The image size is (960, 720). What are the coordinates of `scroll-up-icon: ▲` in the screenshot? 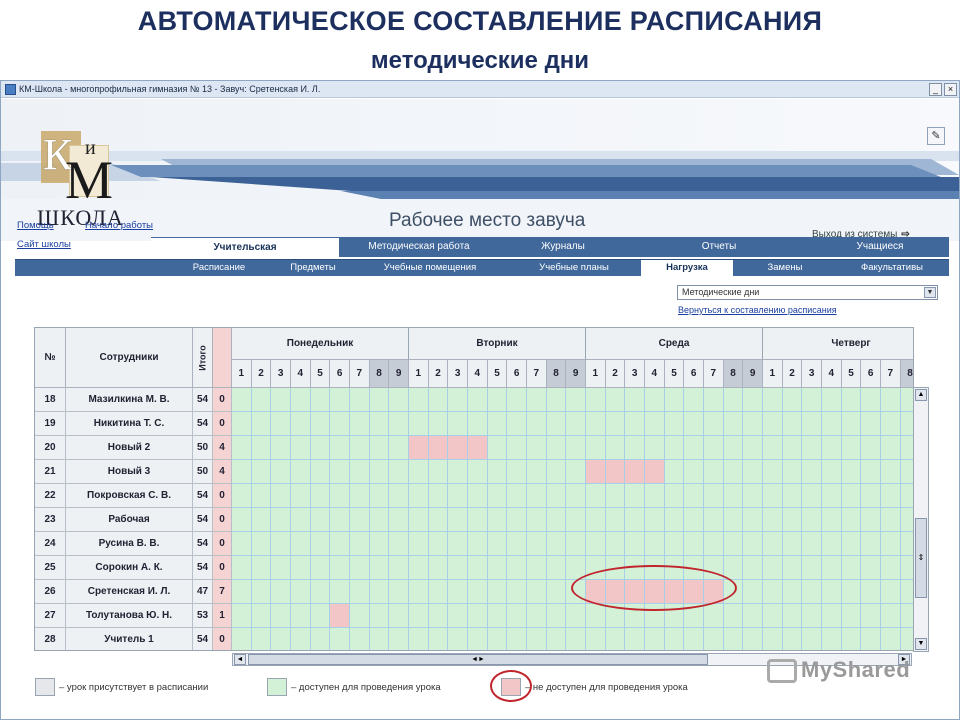 It's located at (921, 395).